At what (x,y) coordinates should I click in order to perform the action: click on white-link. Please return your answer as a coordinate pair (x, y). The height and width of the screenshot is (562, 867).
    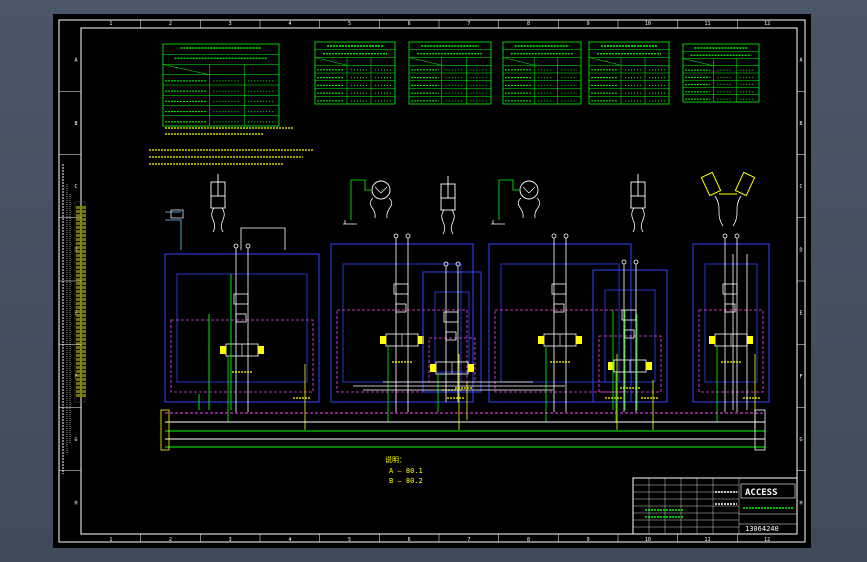
    Looking at the image, I should click on (740, 332).